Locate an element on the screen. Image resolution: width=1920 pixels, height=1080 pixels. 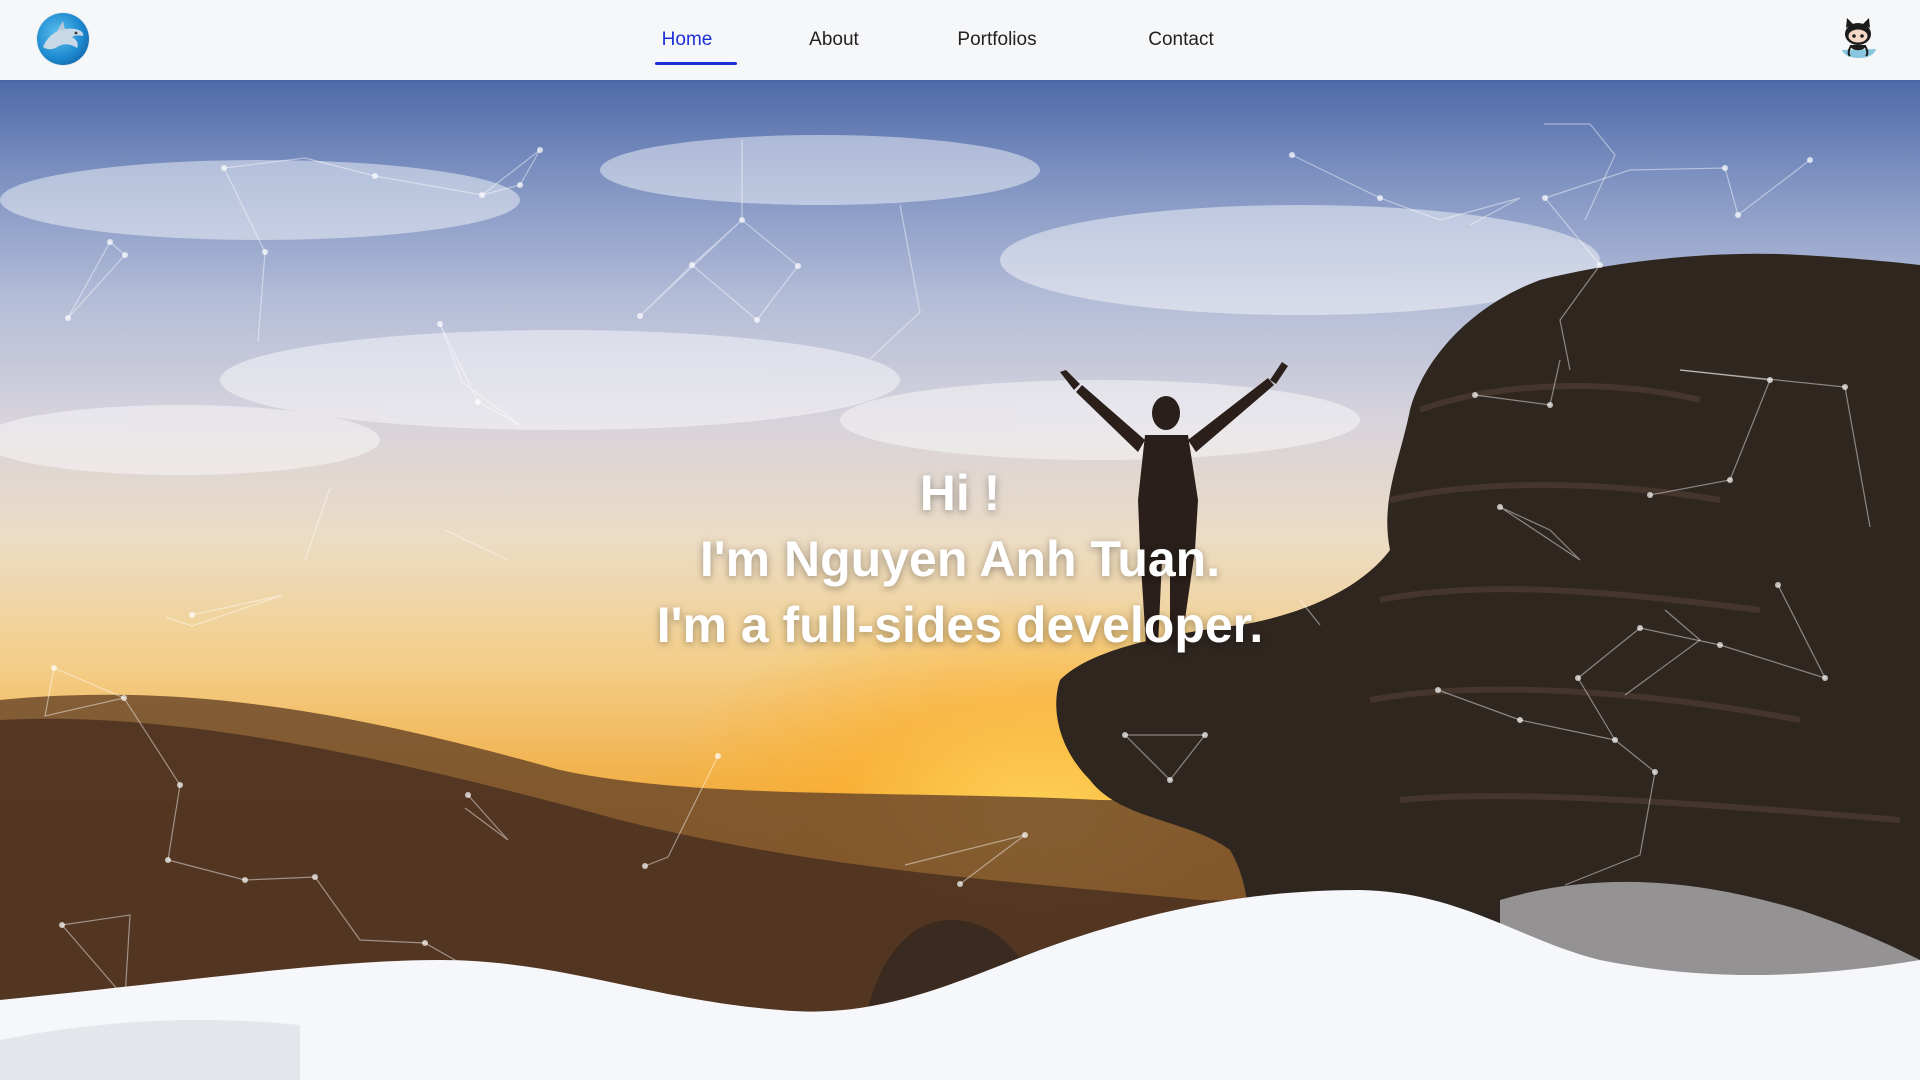
hero-role: I'm a full-sides developer. is located at coordinates (960, 625).